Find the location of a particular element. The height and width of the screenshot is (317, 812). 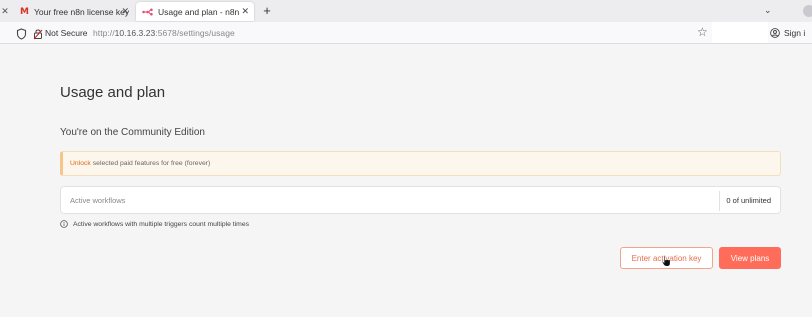

tab-gmail: M Your free n8n license key ✕ is located at coordinates (74, 11).